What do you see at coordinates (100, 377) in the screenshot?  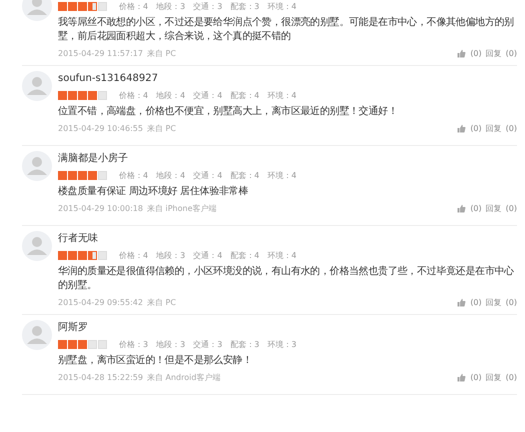 I see `post-time: 2015-04-28 15:22:59` at bounding box center [100, 377].